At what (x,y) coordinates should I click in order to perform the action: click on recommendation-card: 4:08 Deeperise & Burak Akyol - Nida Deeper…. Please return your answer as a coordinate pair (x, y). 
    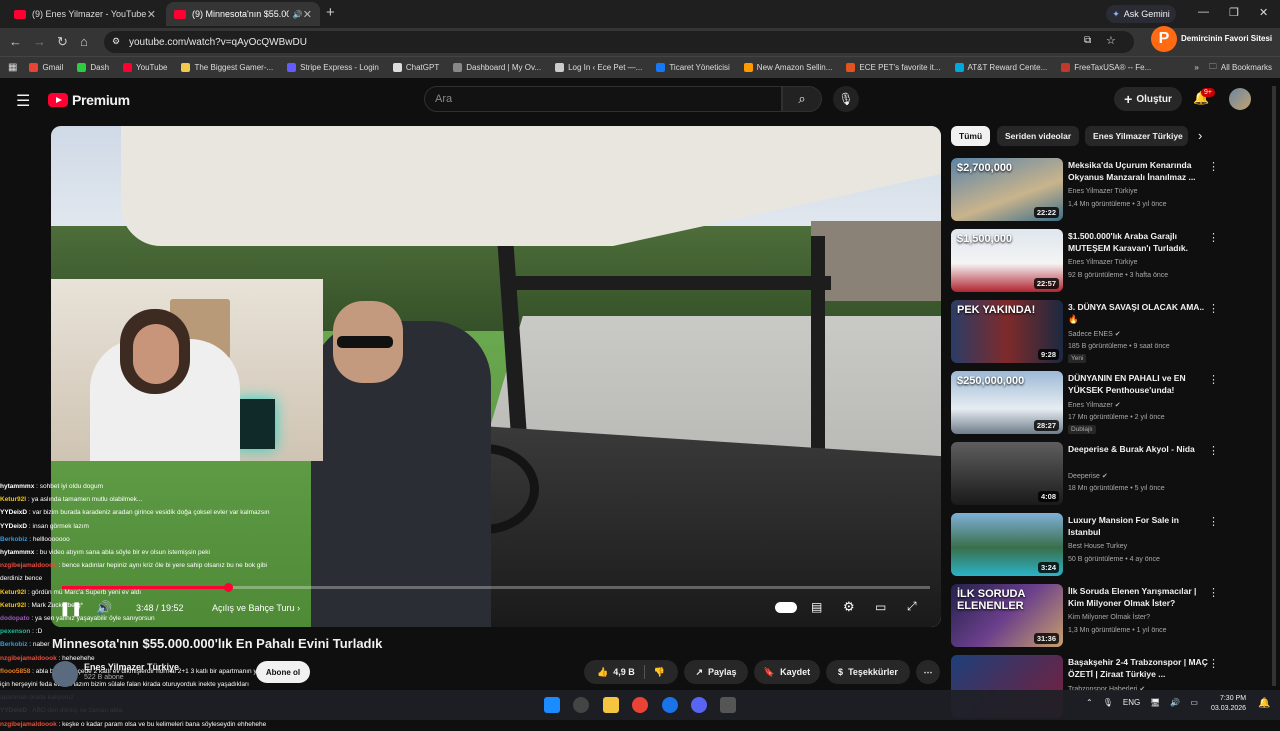
    Looking at the image, I should click on (1107, 474).